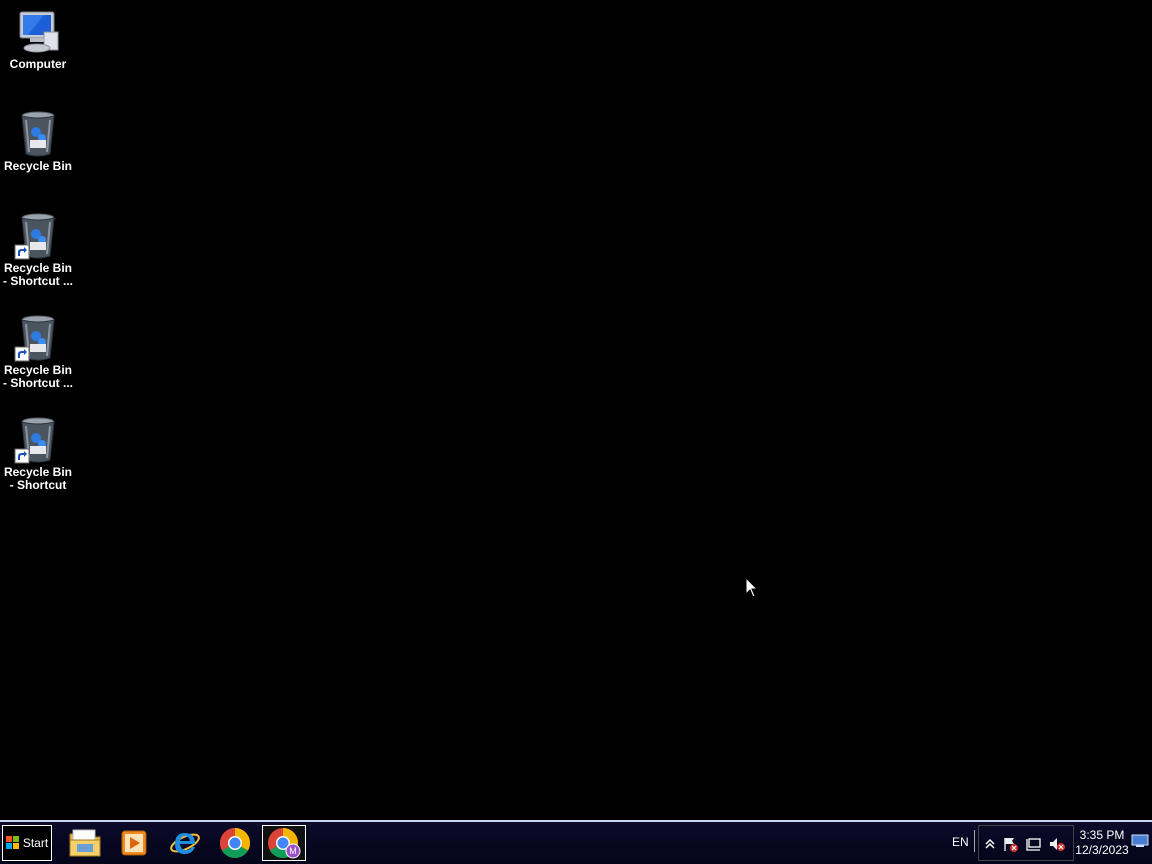 This screenshot has height=864, width=1152. I want to click on desktop-icon-label: Computer, so click(38, 64).